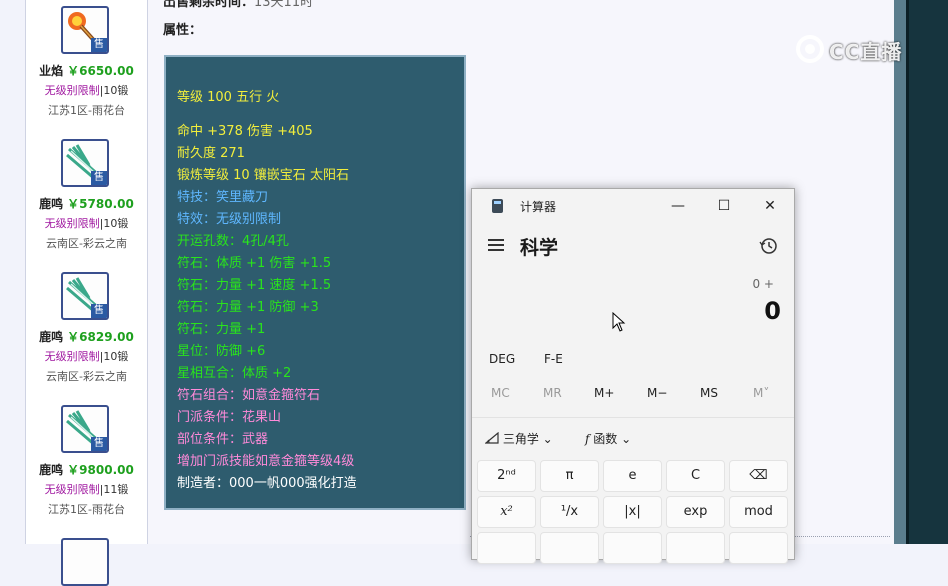  What do you see at coordinates (249, 395) in the screenshot?
I see `attr-line: 符石组合：如意金箍符石` at bounding box center [249, 395].